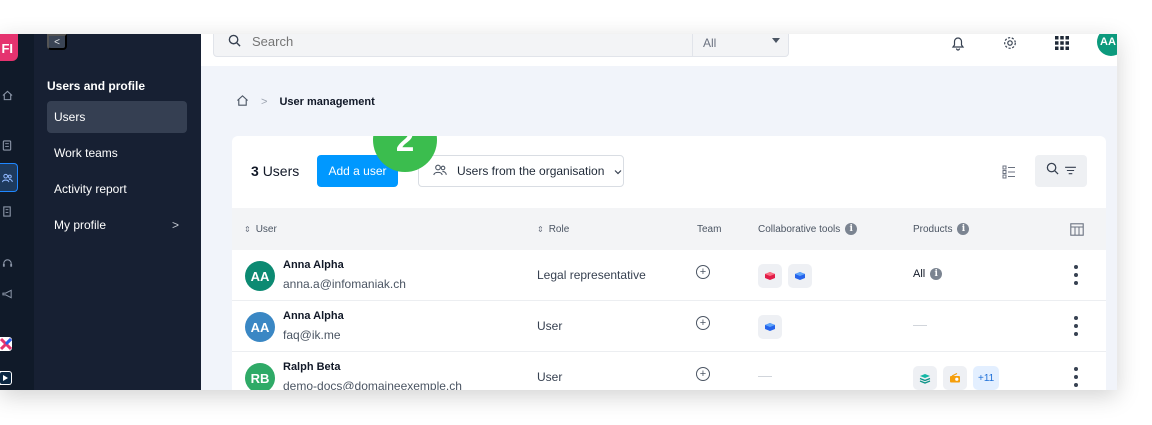 This screenshot has height=425, width=1152. Describe the element at coordinates (117, 225) in the screenshot. I see `sidebar-item-my-profile: My profile >` at that location.